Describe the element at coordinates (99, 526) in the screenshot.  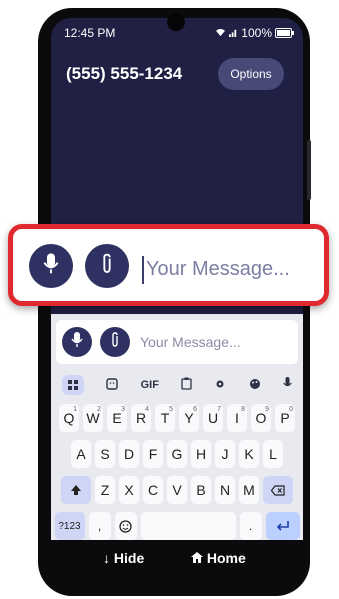
I see `comma-key: ,` at that location.